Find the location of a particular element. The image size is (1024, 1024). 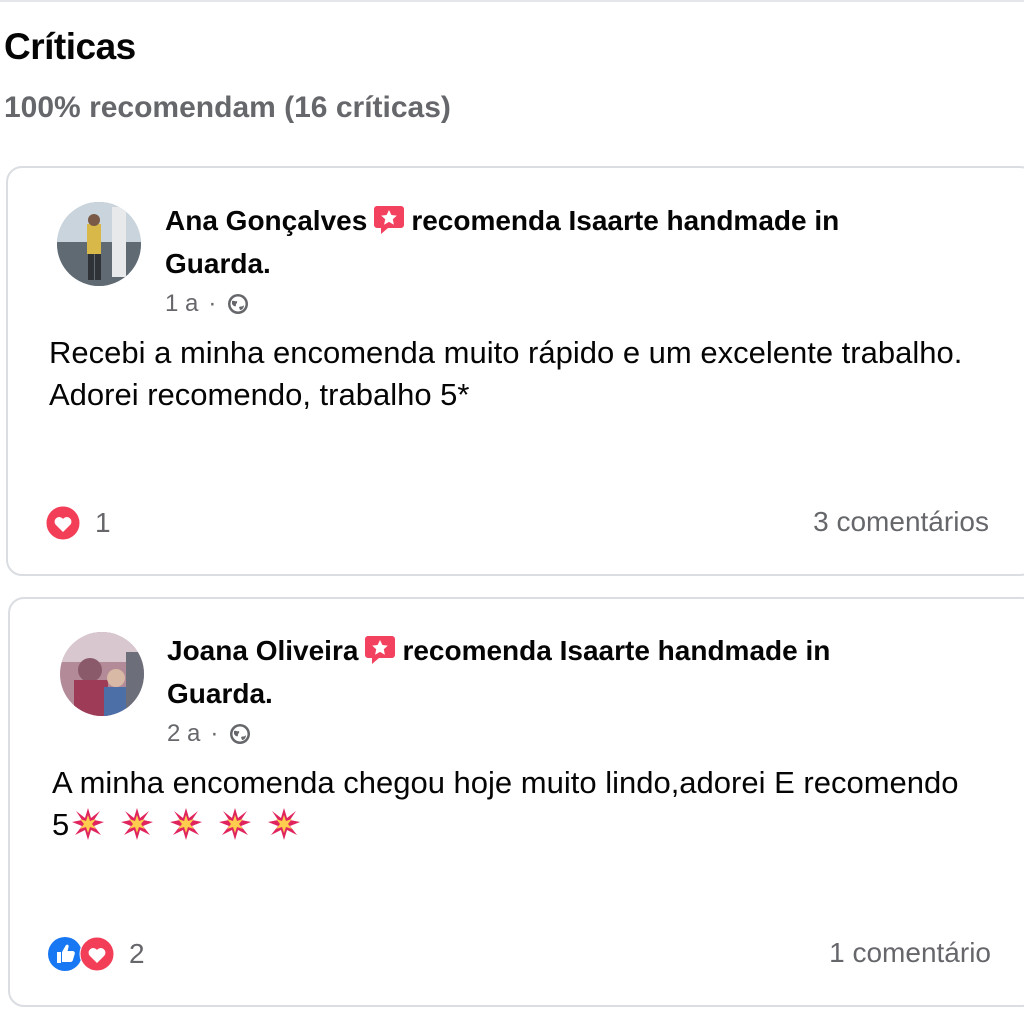

timestamp: 1 a is located at coordinates (181, 304).